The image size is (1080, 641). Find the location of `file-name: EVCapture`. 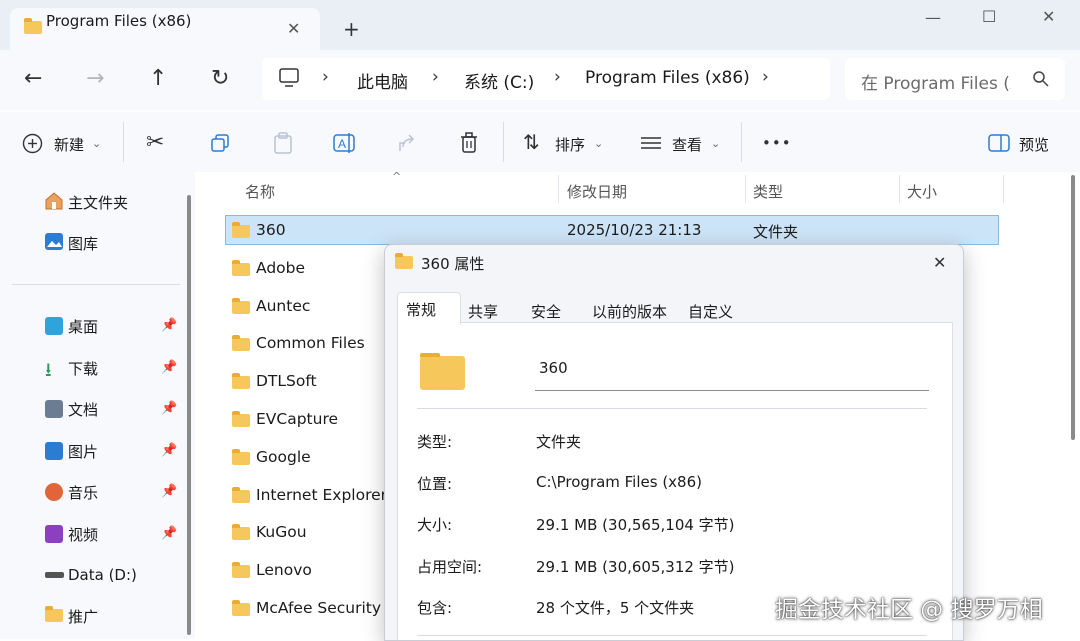

file-name: EVCapture is located at coordinates (297, 419).